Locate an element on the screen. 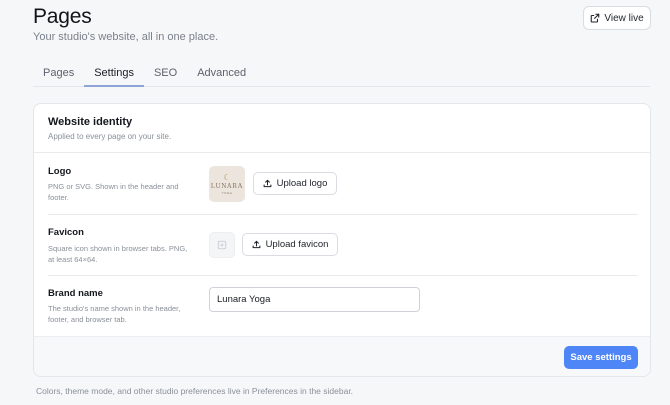 The height and width of the screenshot is (405, 670). upload-logo-button: Upload logo is located at coordinates (295, 183).